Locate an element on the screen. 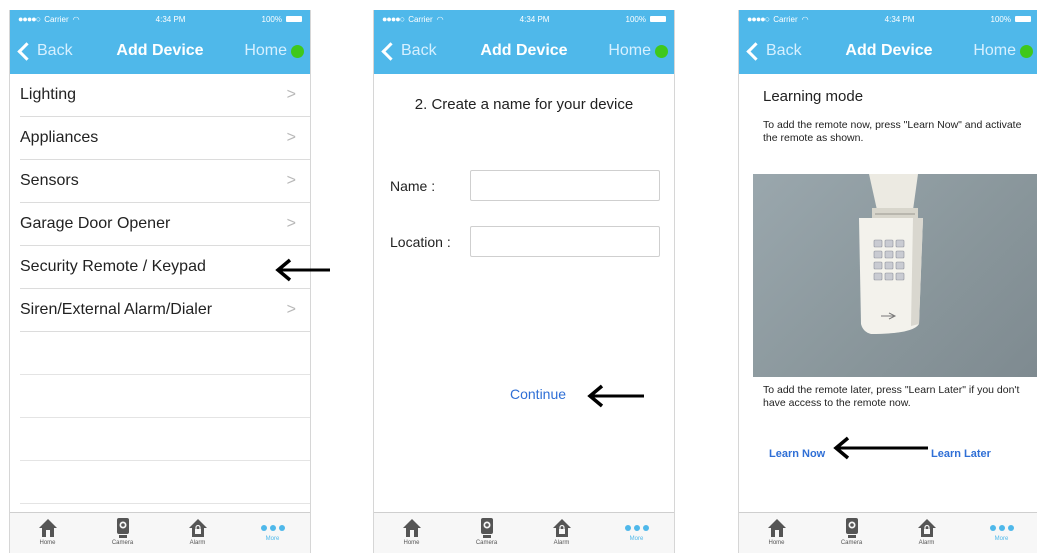 The height and width of the screenshot is (553, 1037). continue-button: Continue is located at coordinates (538, 394).